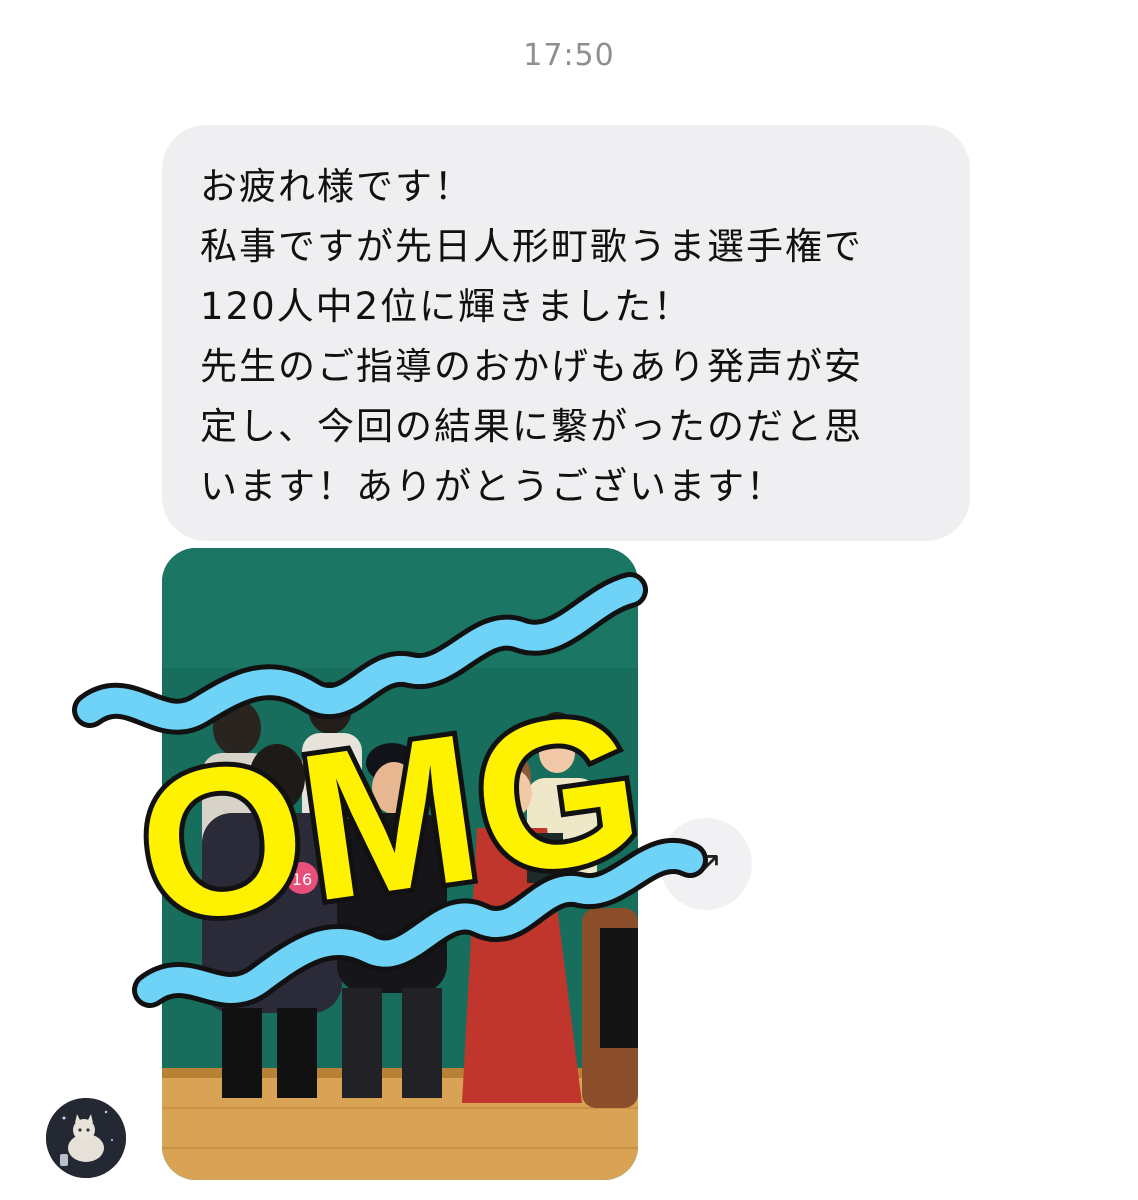  I want to click on message-line: 120人中2位に輝きました！, so click(446, 306).